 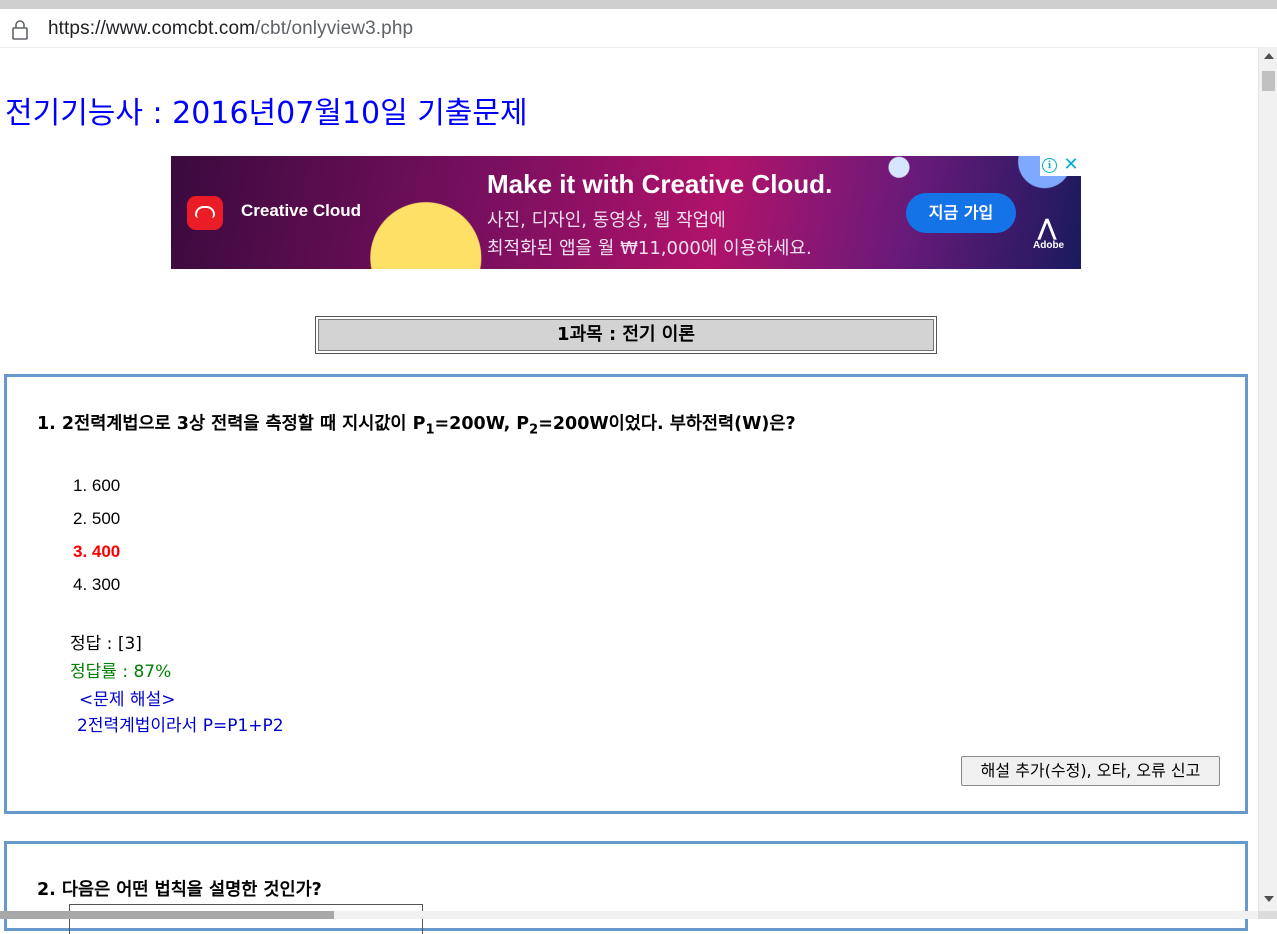 I want to click on subject-header: 1과목 : 전기 이론, so click(x=626, y=335).